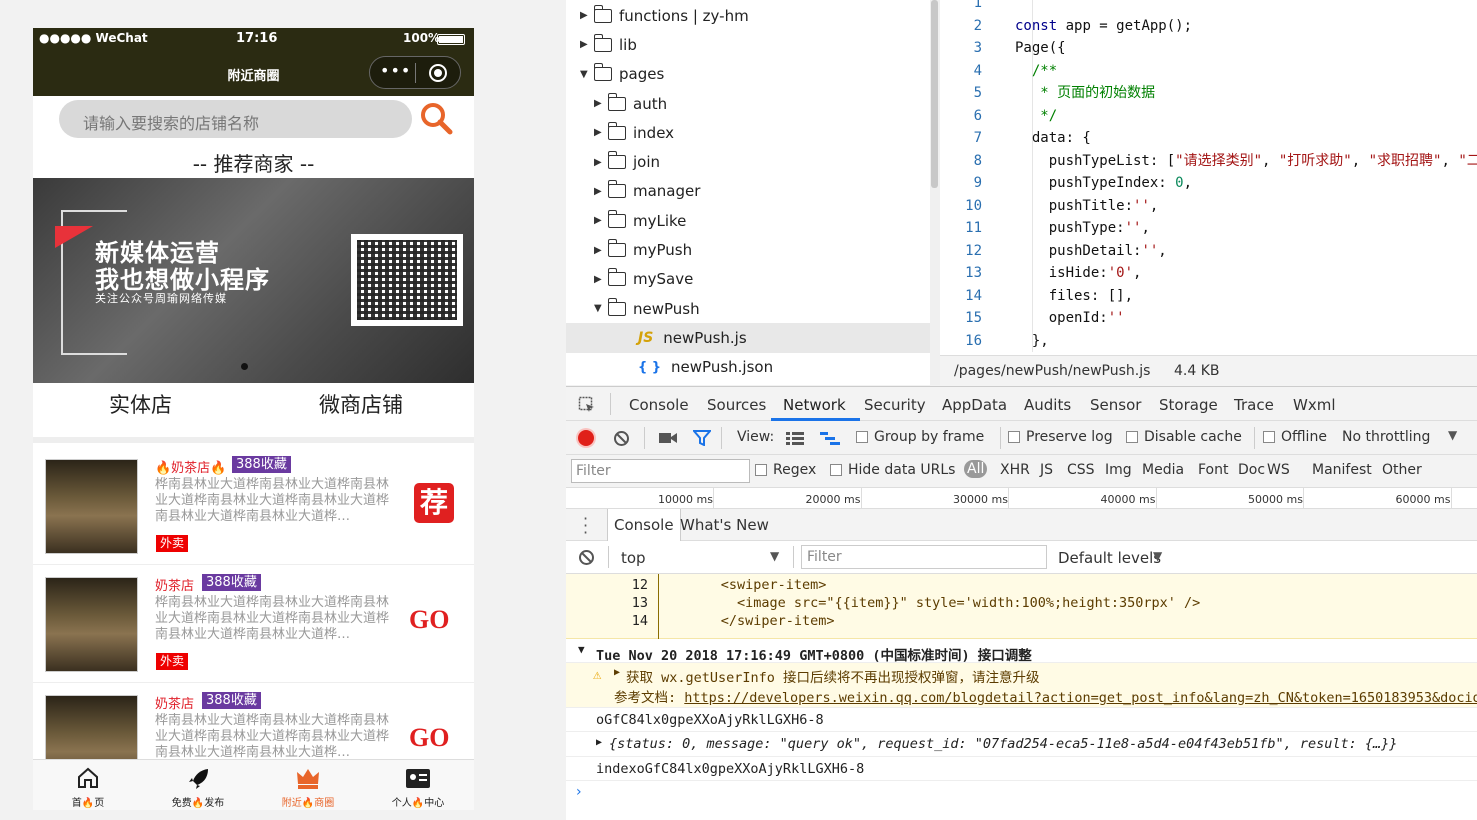 This screenshot has height=820, width=1477. What do you see at coordinates (892, 470) in the screenshot?
I see `hide-data-urls-option: Hide data URLs` at bounding box center [892, 470].